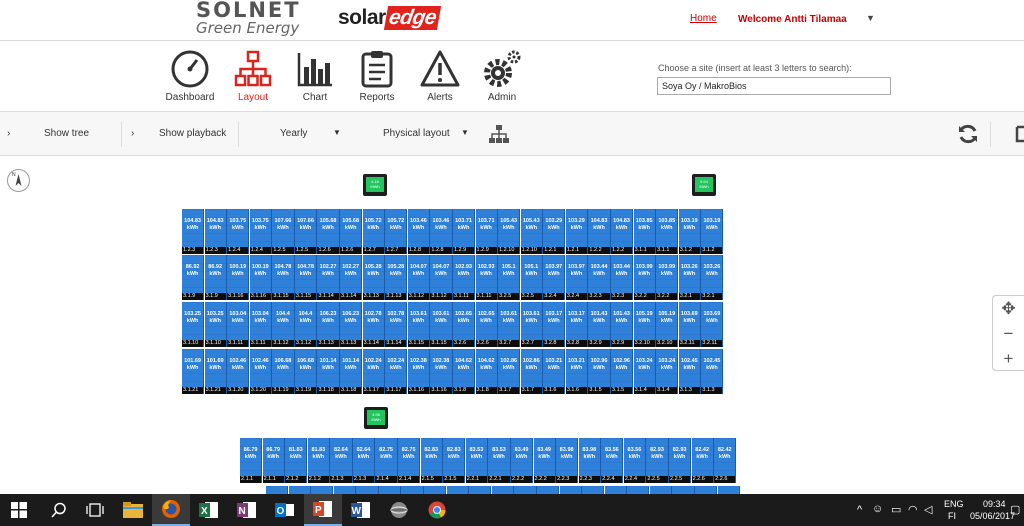 The height and width of the screenshot is (526, 1024). Describe the element at coordinates (375, 185) in the screenshot. I see `inverter: 4.18 MWh` at that location.